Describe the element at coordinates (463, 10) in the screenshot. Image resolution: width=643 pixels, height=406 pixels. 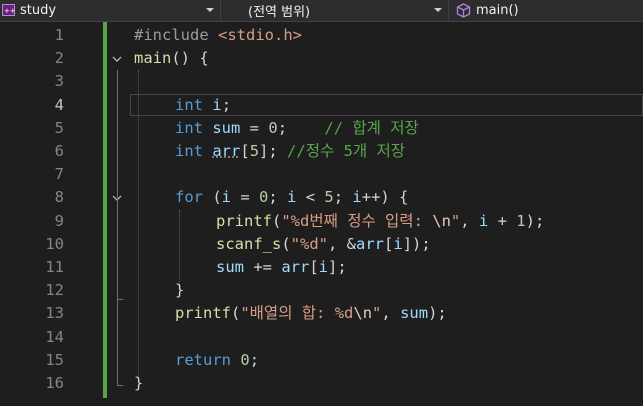
I see `cube-icon` at that location.